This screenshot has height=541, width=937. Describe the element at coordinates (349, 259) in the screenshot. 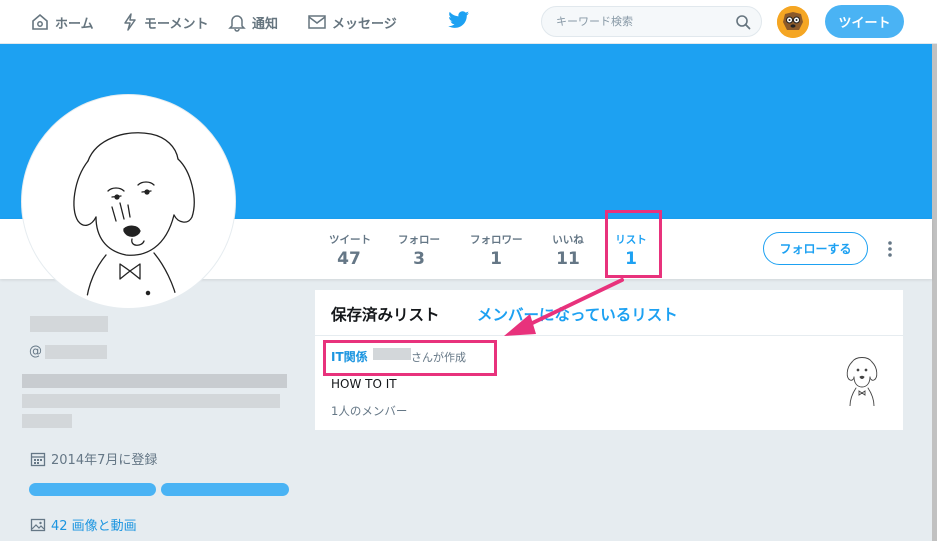

I see `stat-tweets-value: 47` at that location.